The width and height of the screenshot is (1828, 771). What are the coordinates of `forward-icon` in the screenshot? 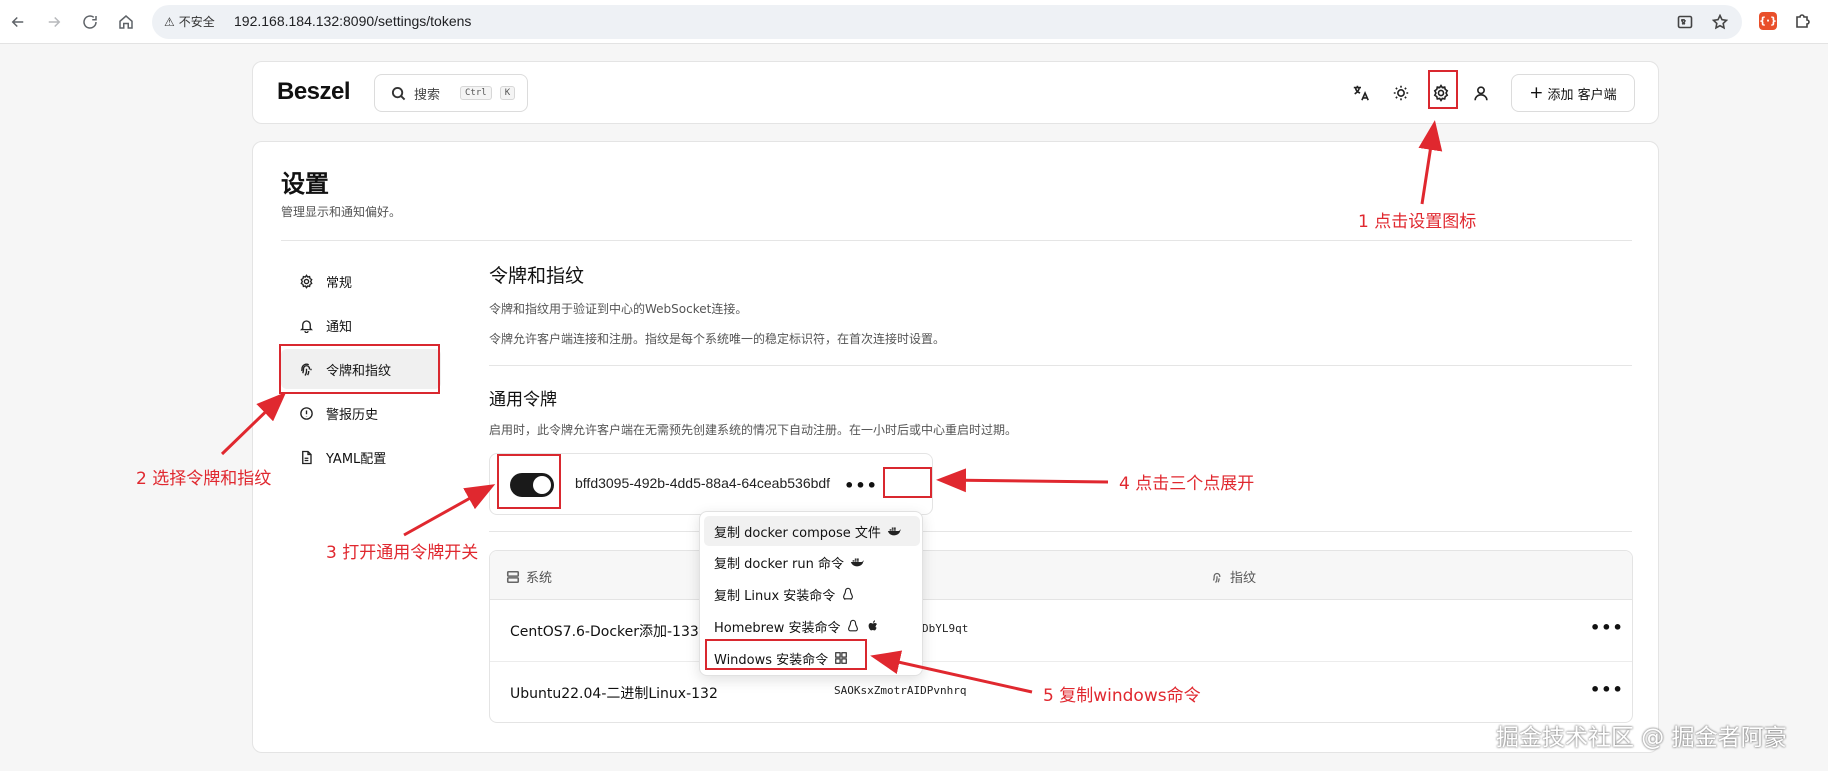 It's located at (54, 22).